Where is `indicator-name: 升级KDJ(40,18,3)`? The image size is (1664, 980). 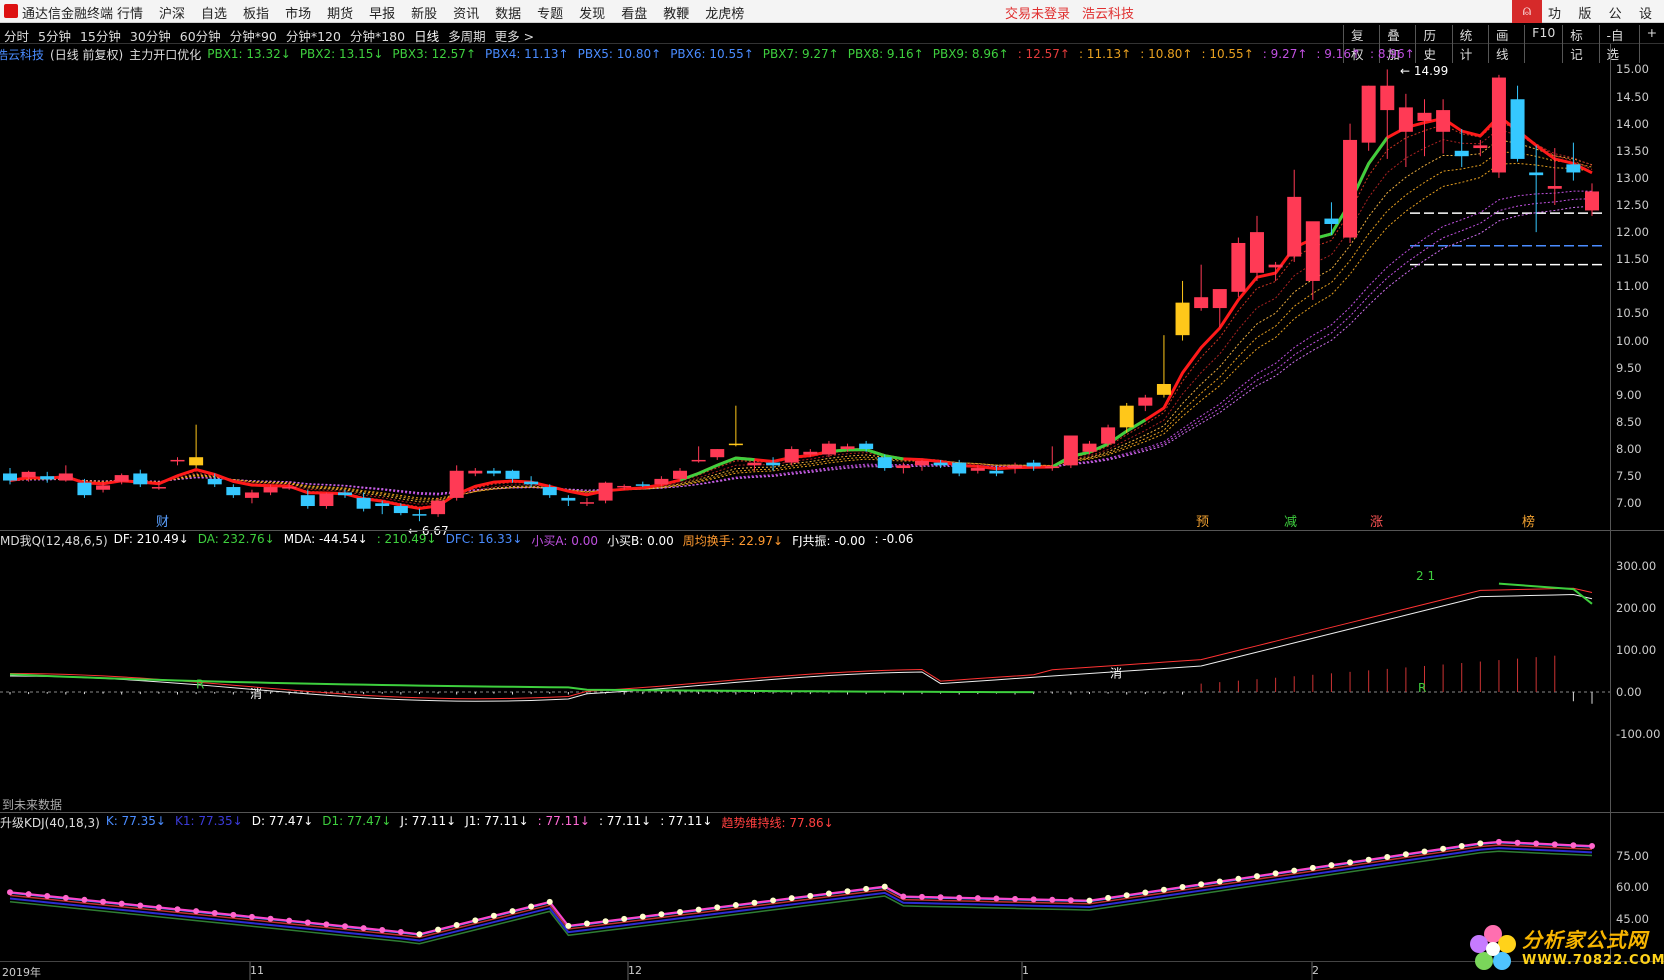
indicator-name: 升级KDJ(40,18,3) is located at coordinates (50, 822).